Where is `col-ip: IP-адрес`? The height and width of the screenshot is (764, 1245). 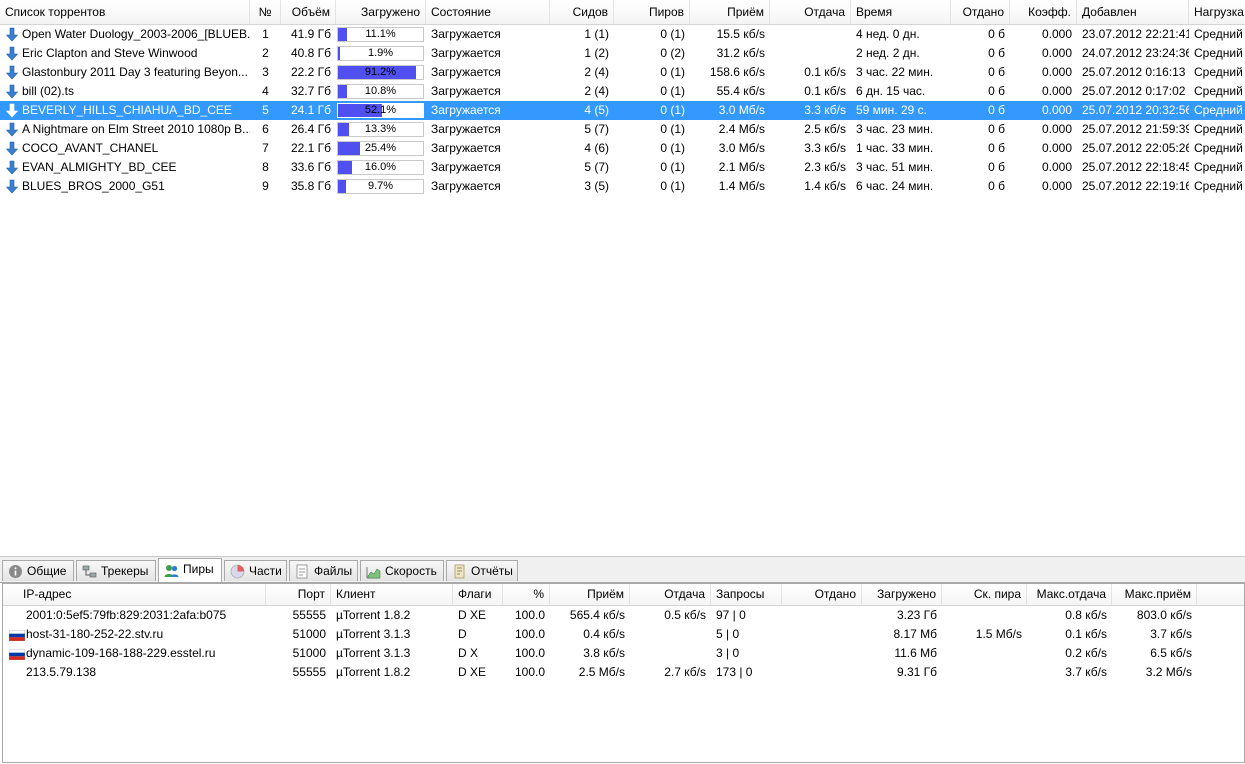
col-ip: IP-адрес is located at coordinates (134, 594).